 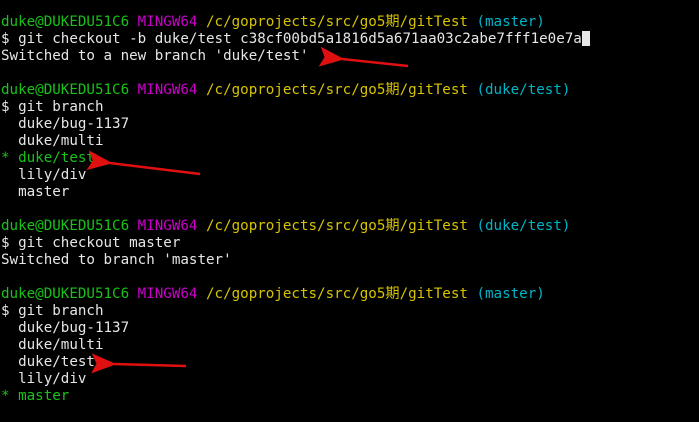 What do you see at coordinates (116, 260) in the screenshot?
I see `output-line: Switched to branch 'master'` at bounding box center [116, 260].